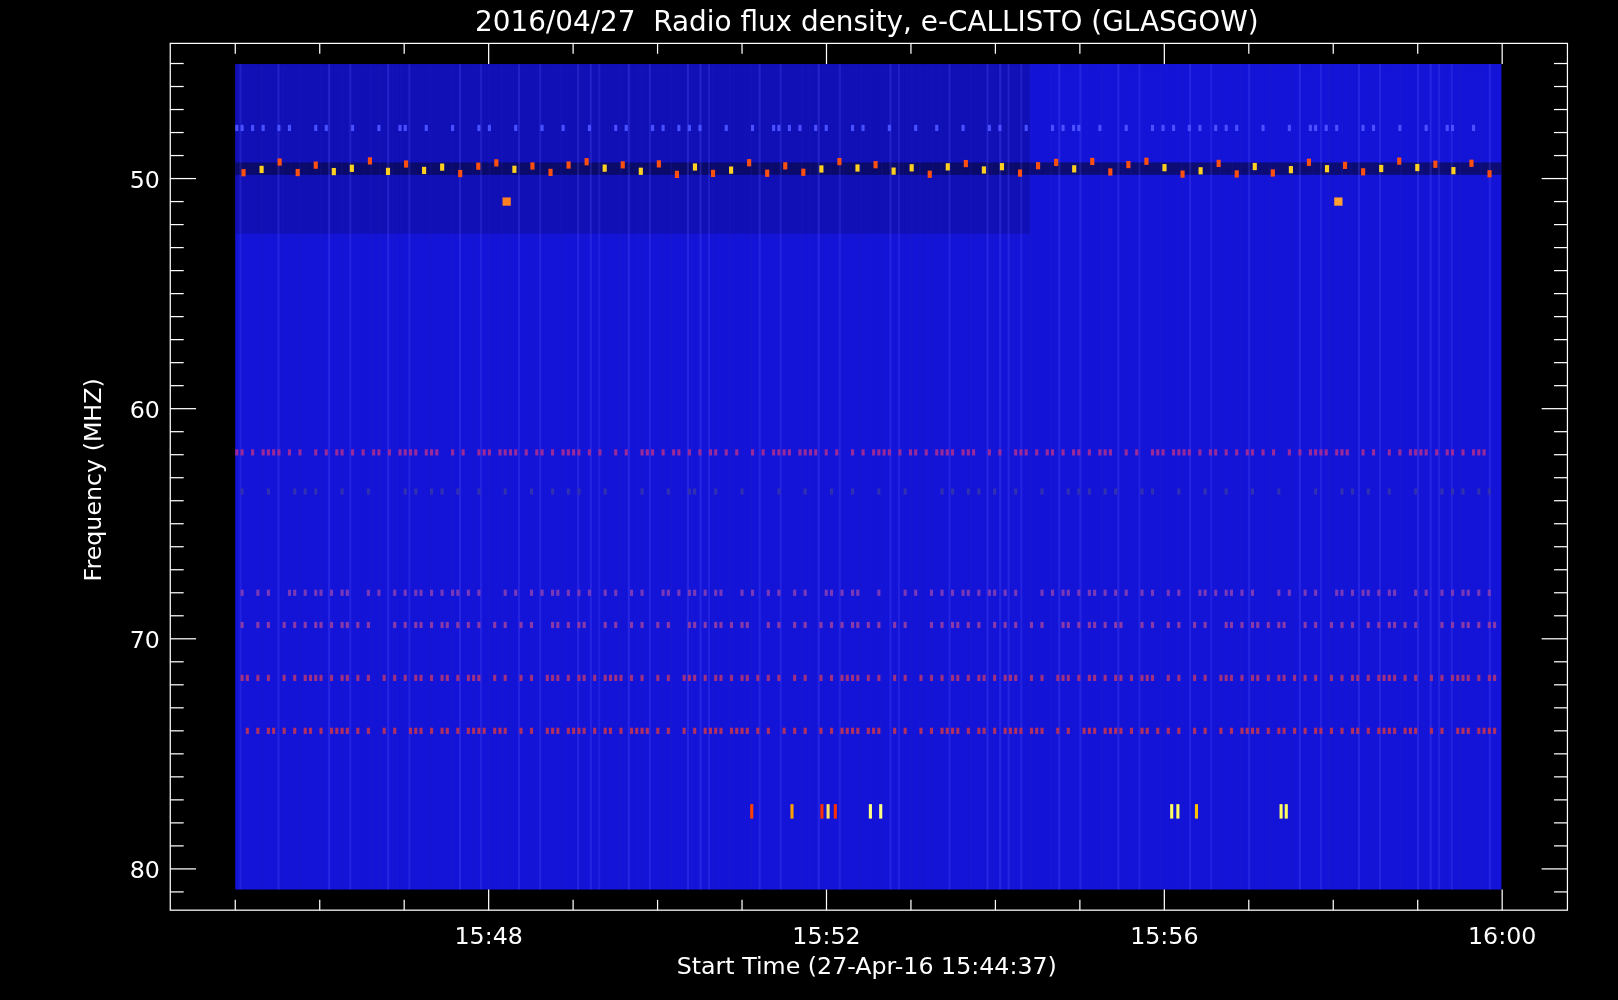 The height and width of the screenshot is (1000, 1618). What do you see at coordinates (488, 936) in the screenshot?
I see `tick-label: 15:48` at bounding box center [488, 936].